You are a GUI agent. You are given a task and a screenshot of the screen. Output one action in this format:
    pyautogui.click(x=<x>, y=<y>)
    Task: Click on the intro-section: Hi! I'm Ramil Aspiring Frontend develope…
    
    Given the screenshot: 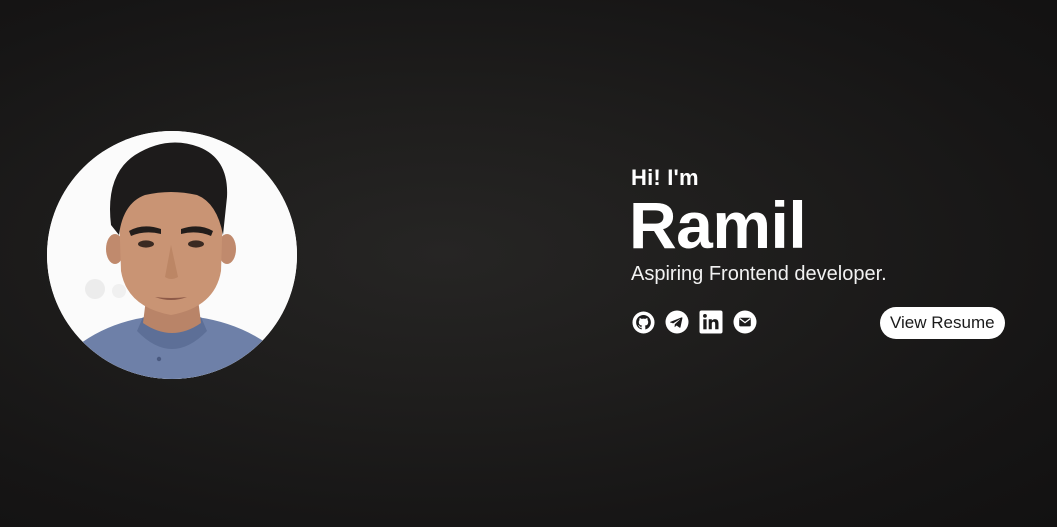 What is the action you would take?
    pyautogui.click(x=820, y=252)
    